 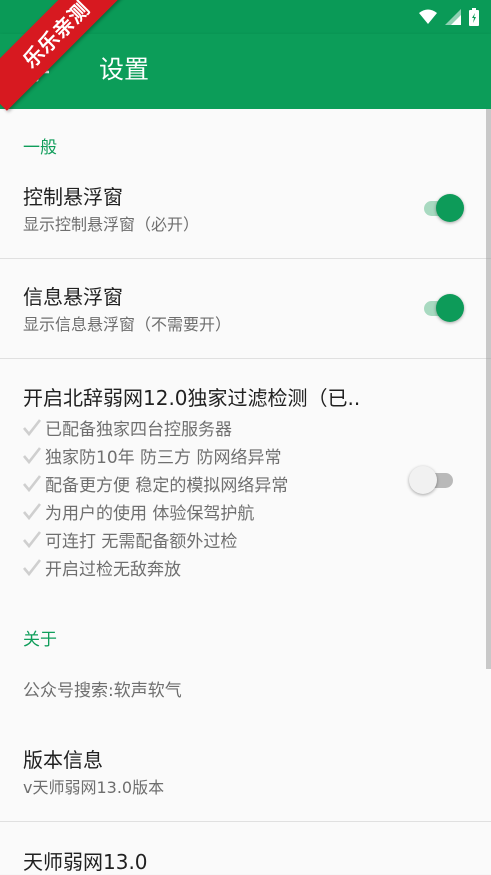 I want to click on status-icons, so click(x=449, y=17).